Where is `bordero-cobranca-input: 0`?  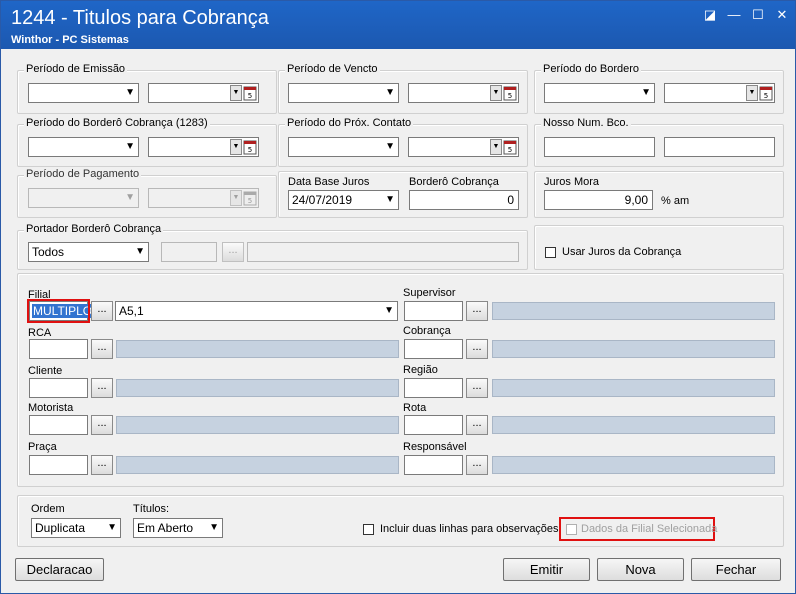 bordero-cobranca-input: 0 is located at coordinates (464, 200).